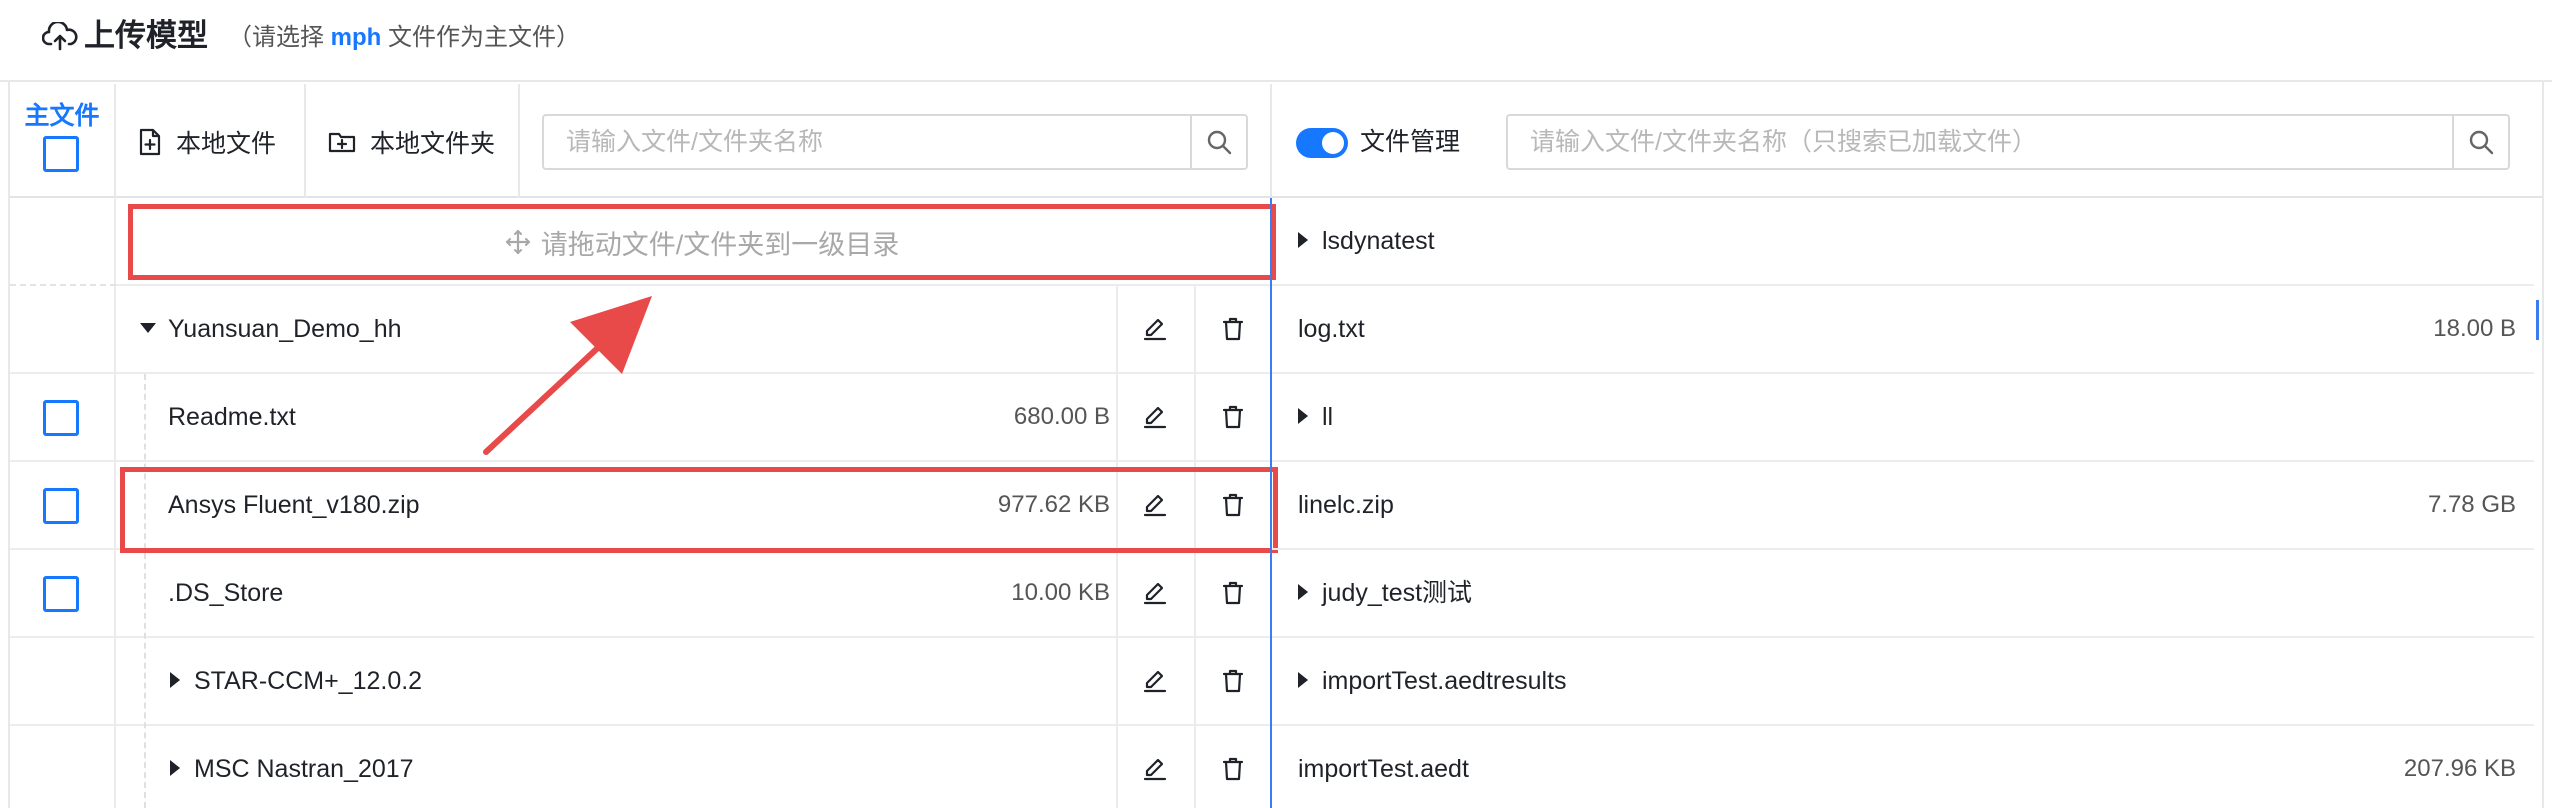  Describe the element at coordinates (1903, 506) in the screenshot. I see `file-manage-row: linelc.zip 7.78 GB` at that location.